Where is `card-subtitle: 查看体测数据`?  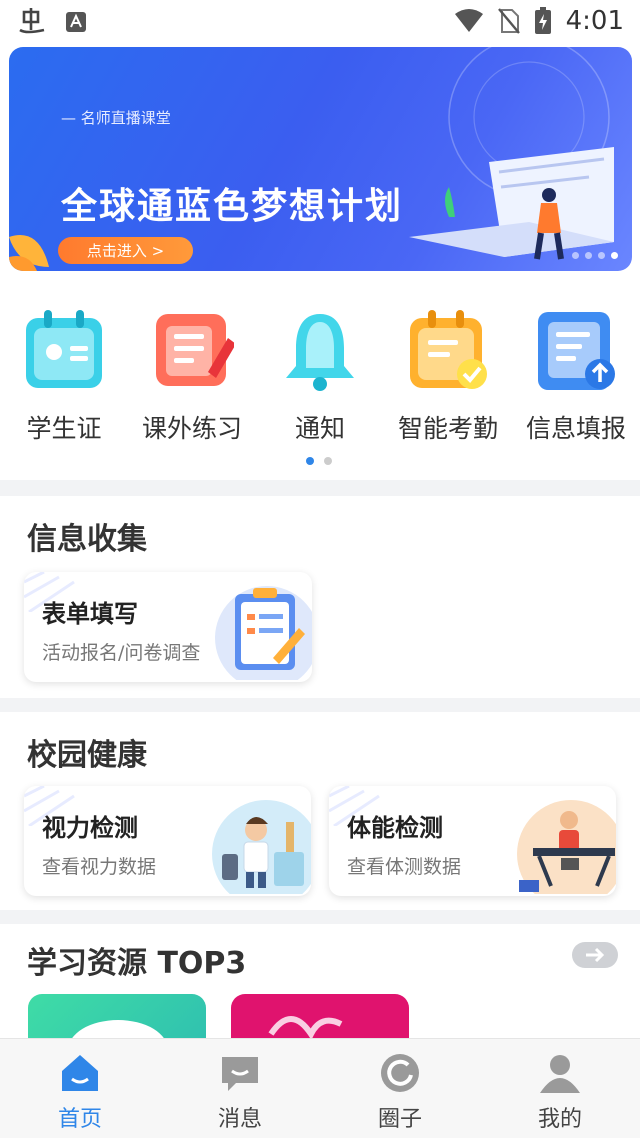
card-subtitle: 查看体测数据 is located at coordinates (404, 867).